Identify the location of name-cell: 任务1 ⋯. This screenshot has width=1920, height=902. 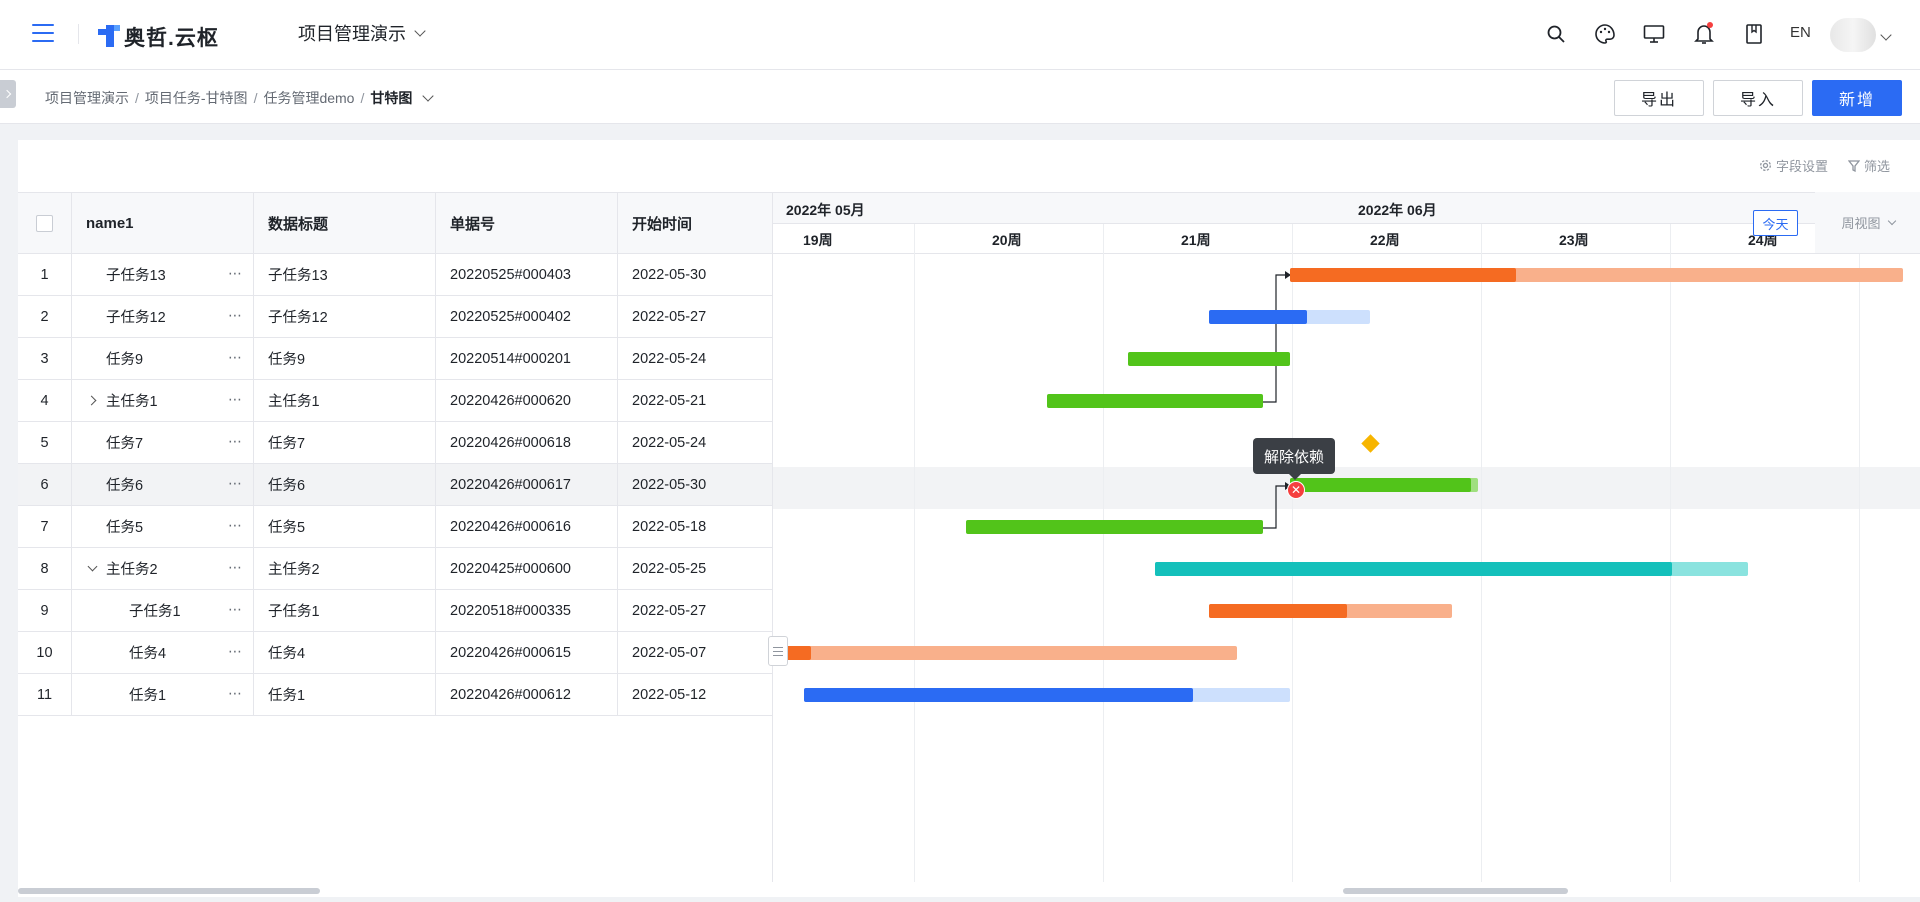
(163, 694).